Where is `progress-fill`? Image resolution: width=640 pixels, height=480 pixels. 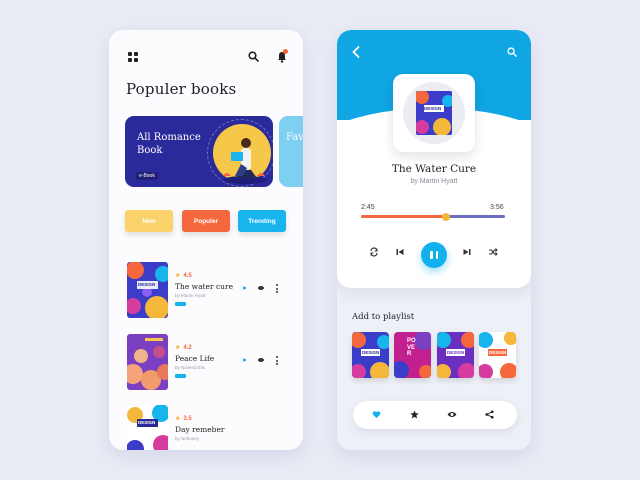 progress-fill is located at coordinates (403, 216).